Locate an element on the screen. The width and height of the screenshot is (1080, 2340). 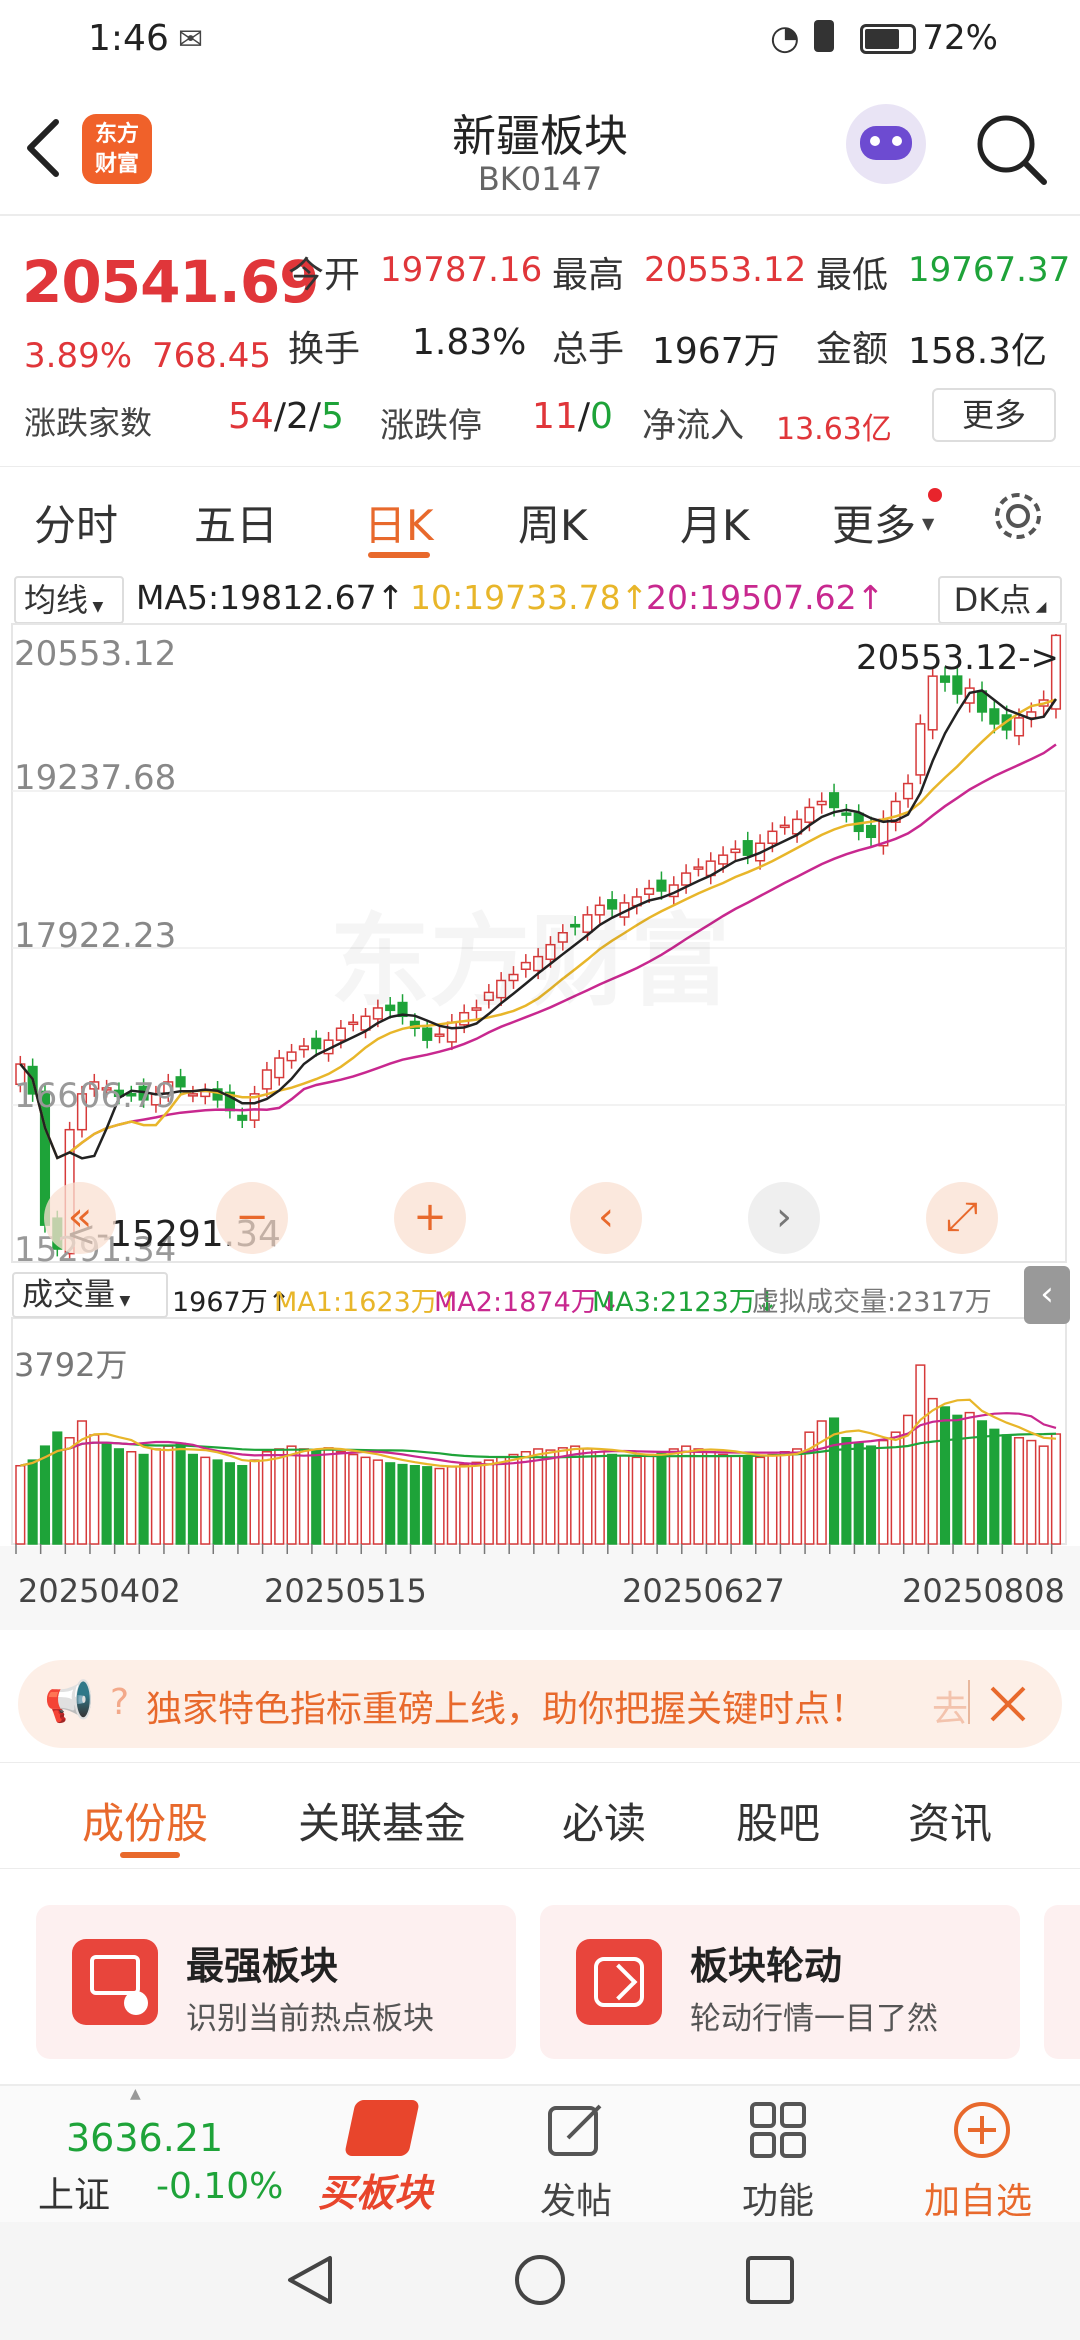
recents-nav-icon is located at coordinates (770, 2280).